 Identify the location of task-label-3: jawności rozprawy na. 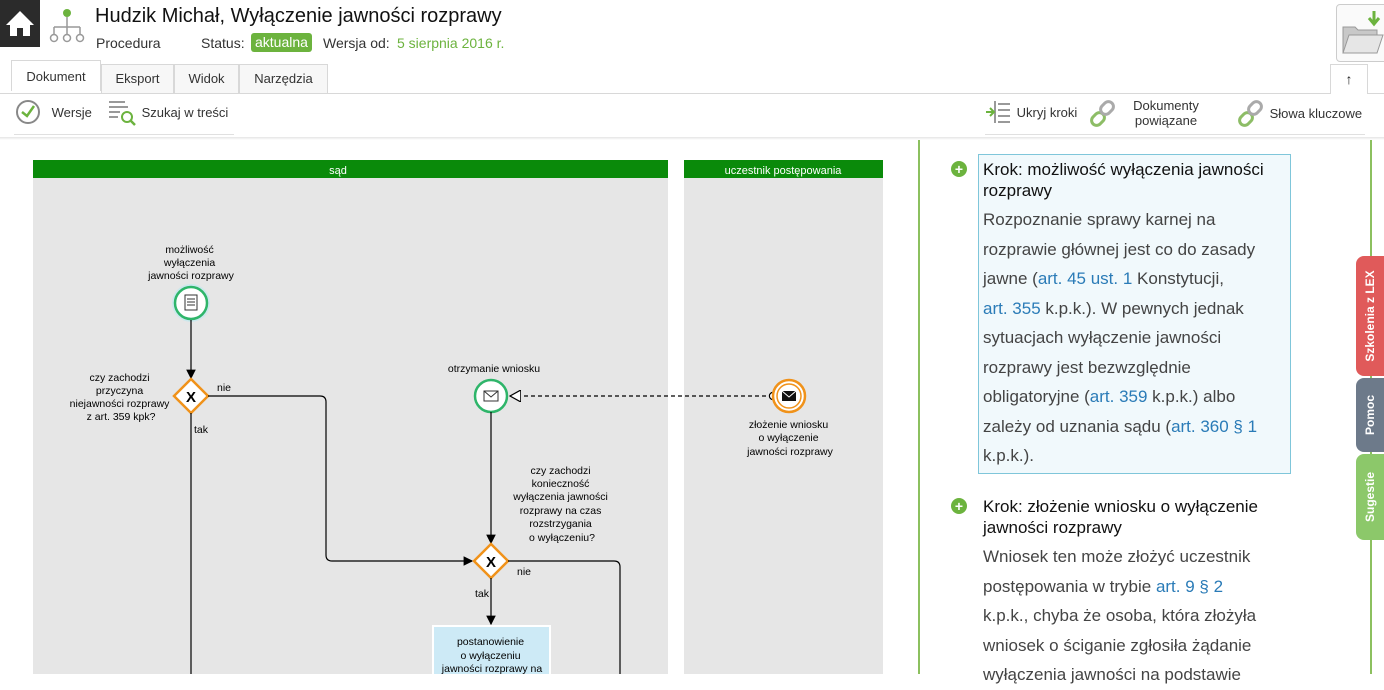
(492, 668).